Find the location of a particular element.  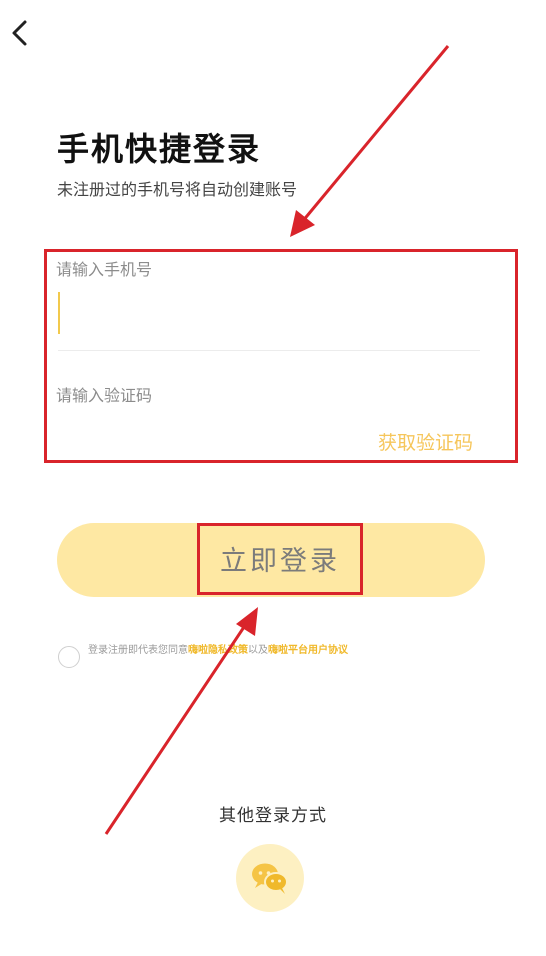

page-title: 手机快捷登录 is located at coordinates (159, 149).